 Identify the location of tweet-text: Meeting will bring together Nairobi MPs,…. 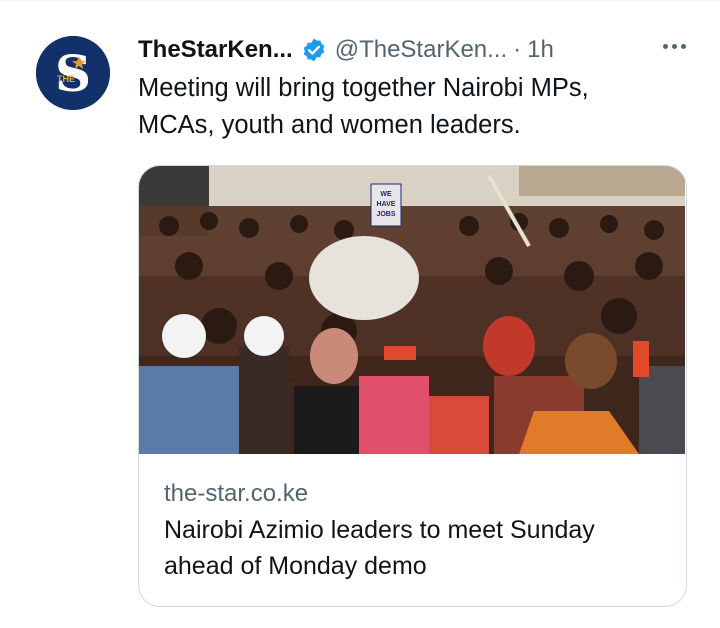
(408, 107).